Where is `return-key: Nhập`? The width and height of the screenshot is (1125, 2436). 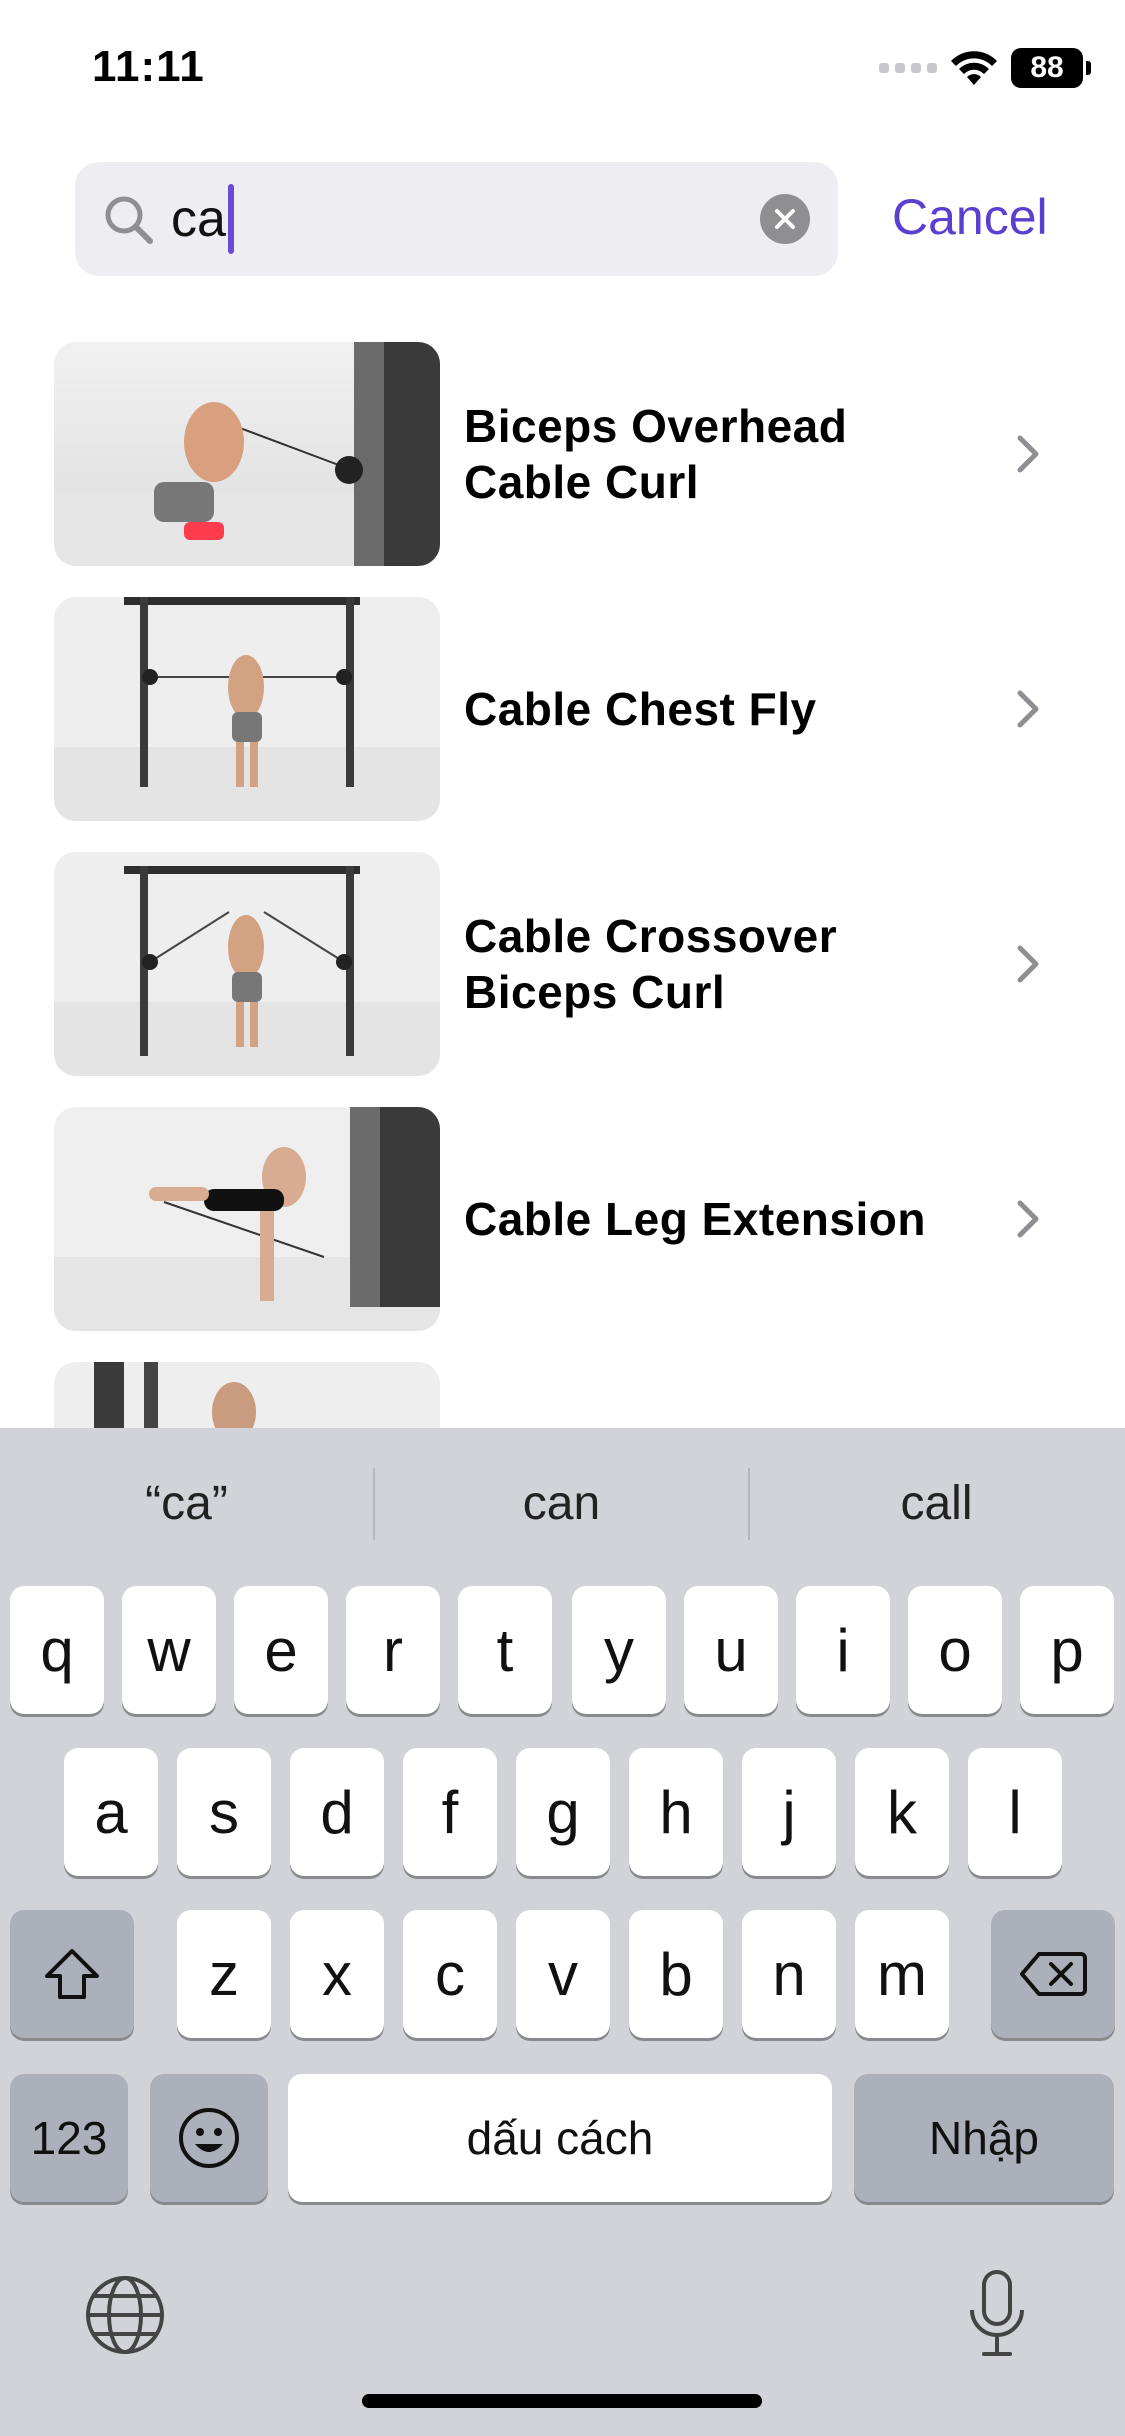 return-key: Nhập is located at coordinates (984, 2138).